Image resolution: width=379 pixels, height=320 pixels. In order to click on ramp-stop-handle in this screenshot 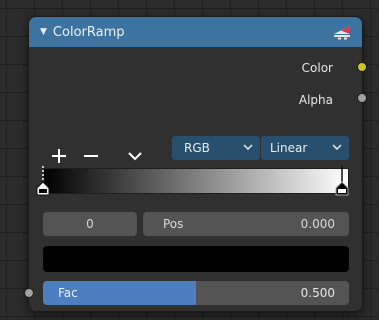, I will do `click(342, 181)`.